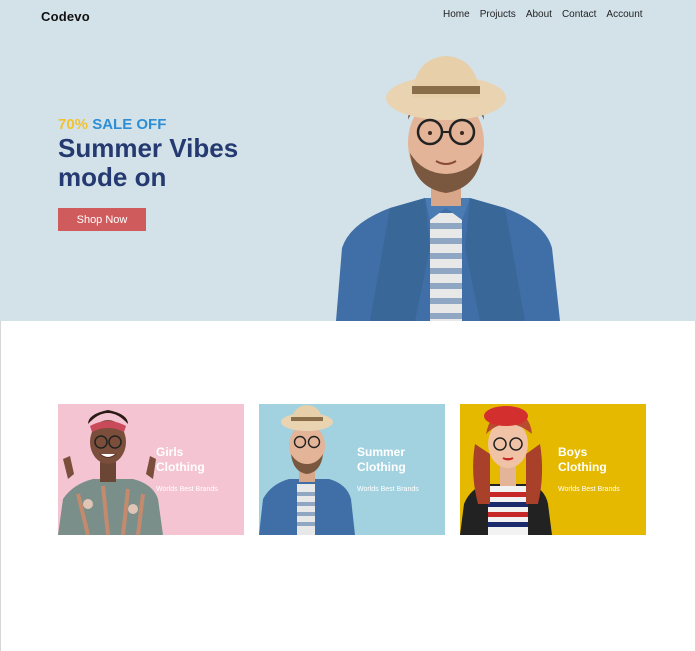 Image resolution: width=696 pixels, height=651 pixels. Describe the element at coordinates (148, 148) in the screenshot. I see `headline-line-1: Summer Vibes` at that location.